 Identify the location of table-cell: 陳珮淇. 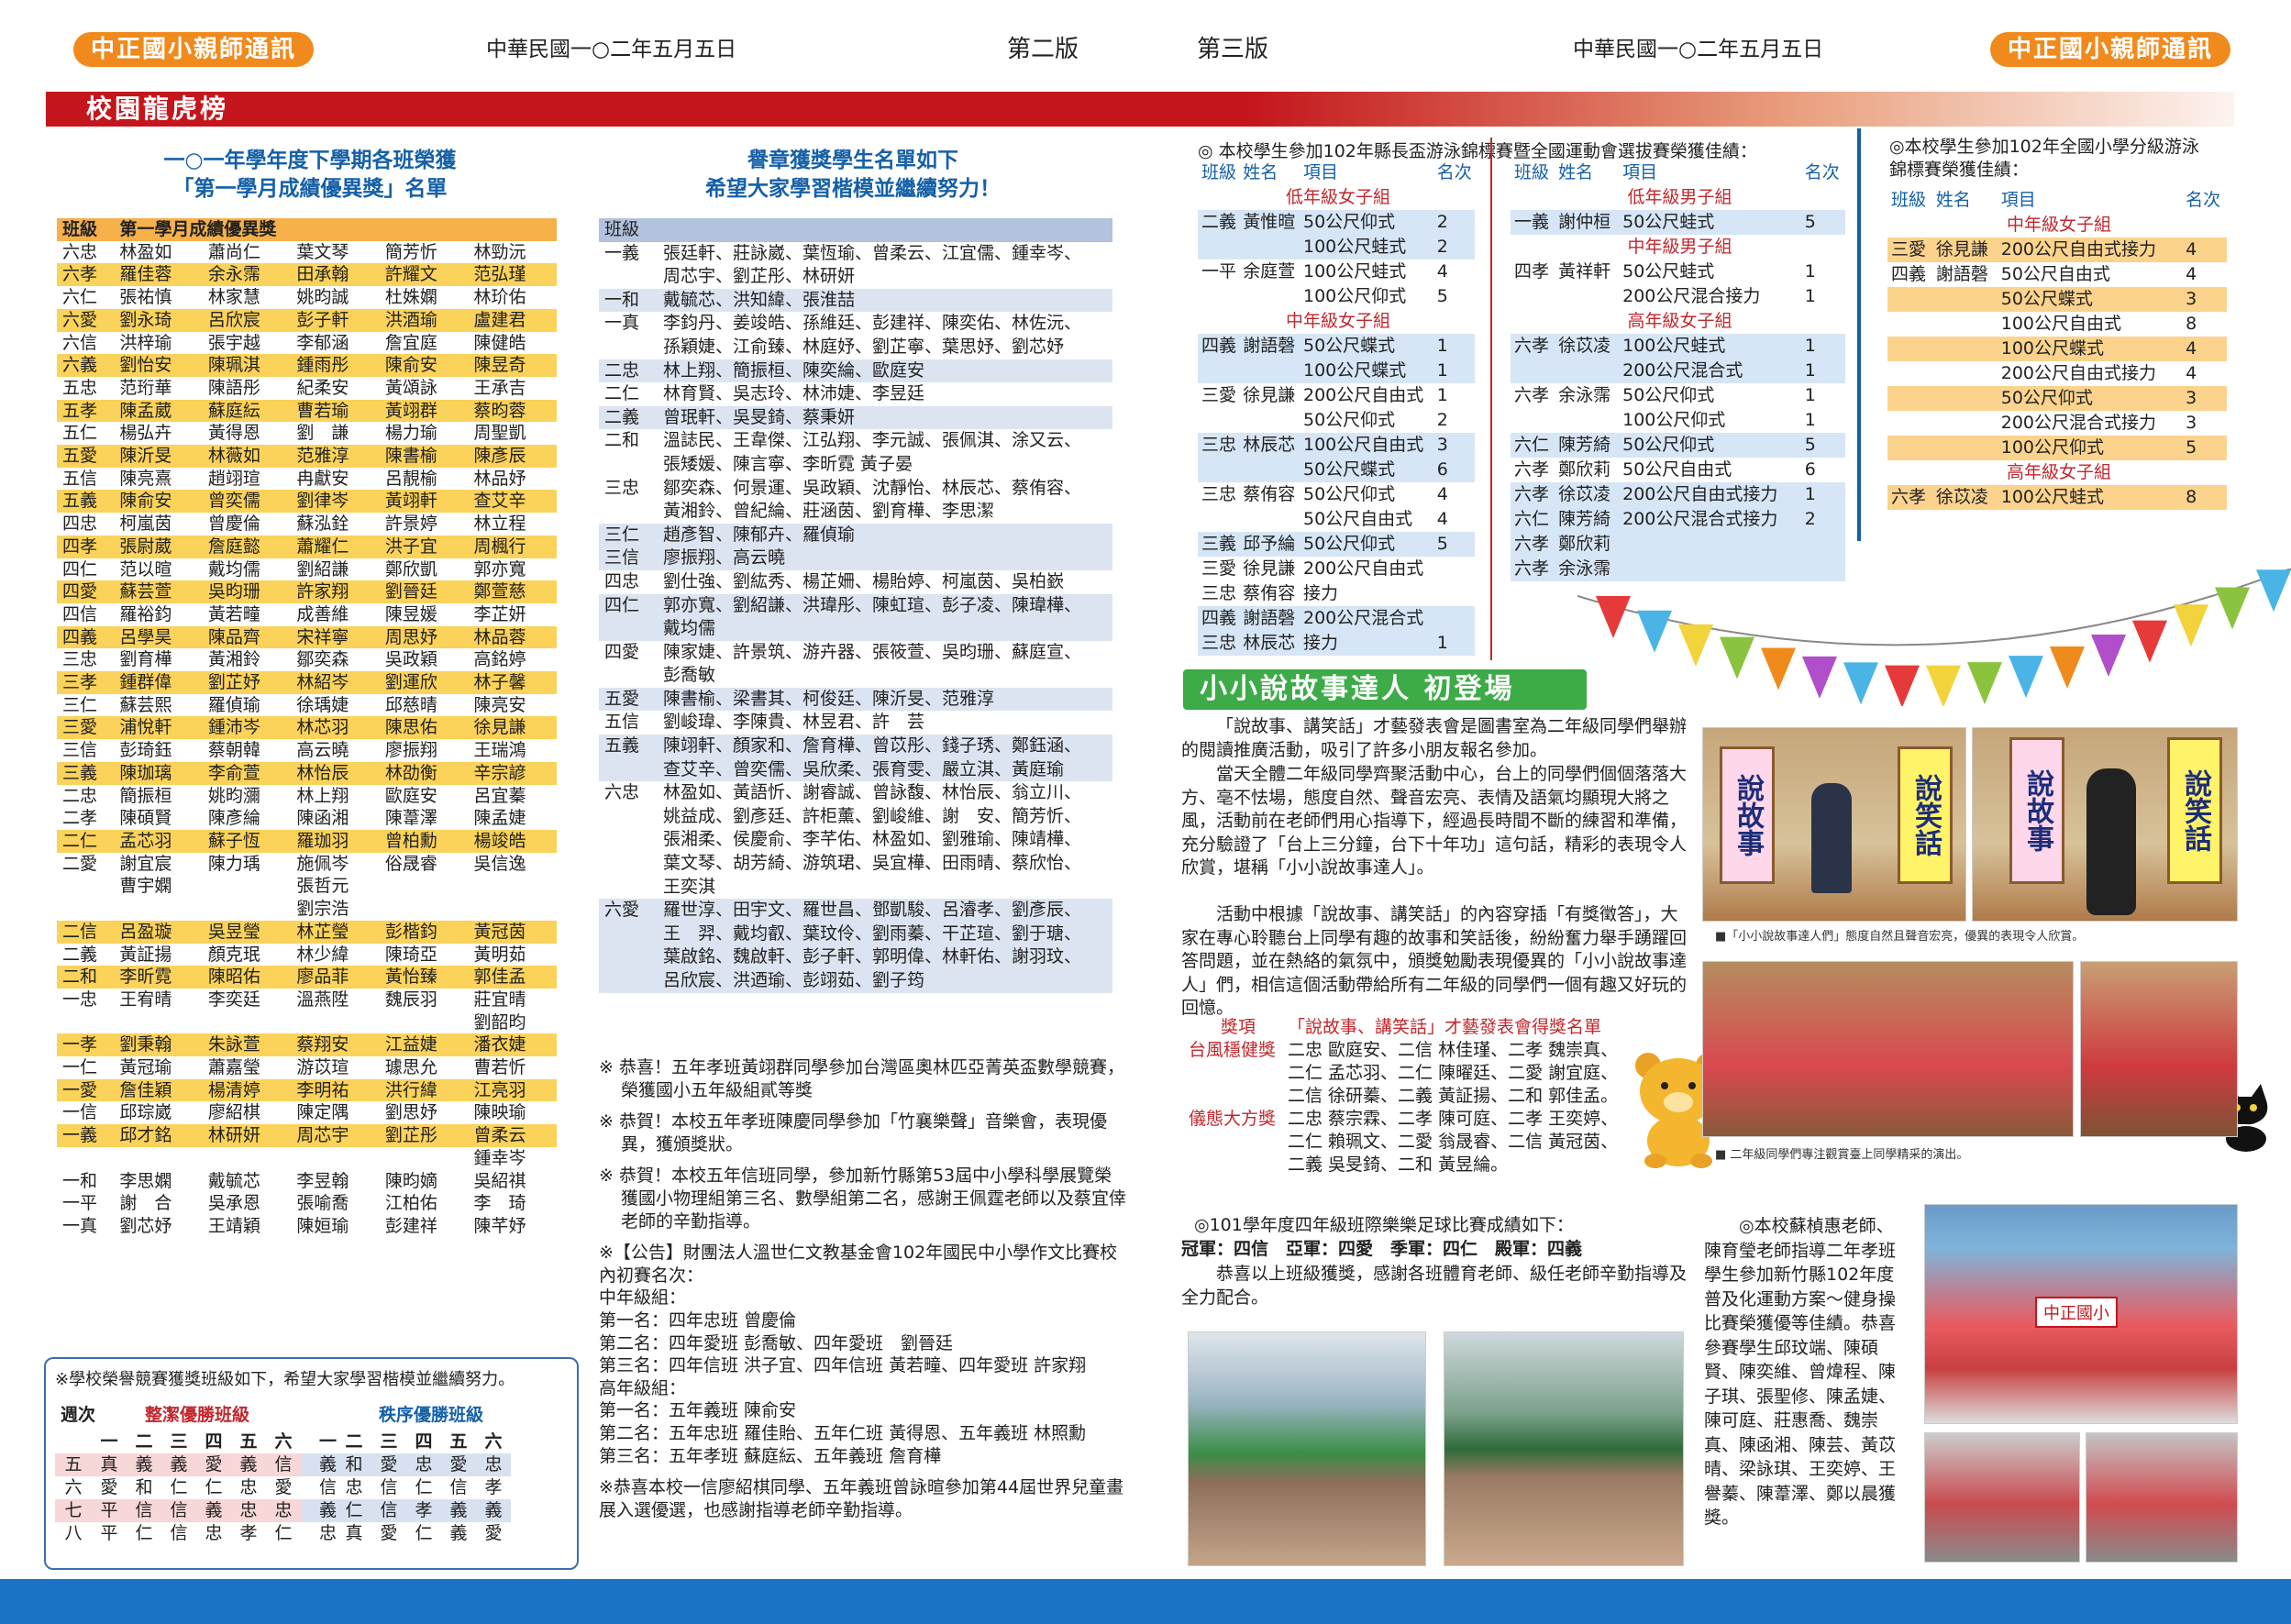
(247, 365).